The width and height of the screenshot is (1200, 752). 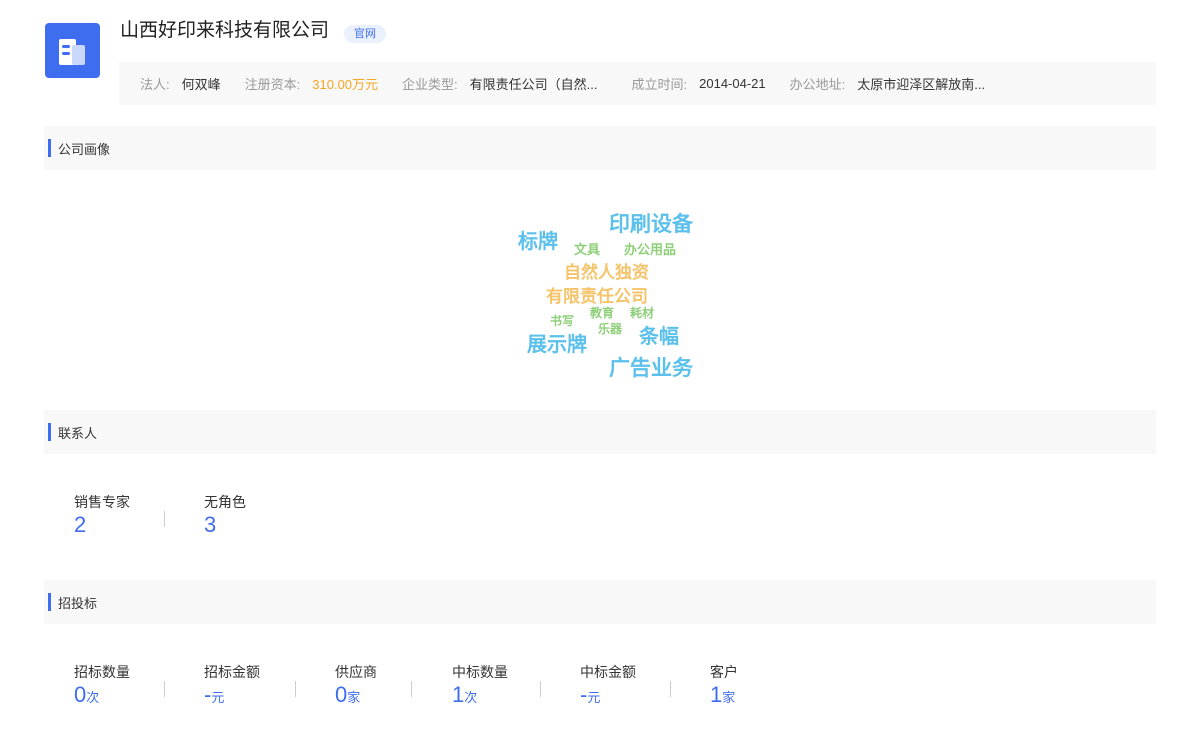 I want to click on section-title: 公司画像, so click(x=84, y=149).